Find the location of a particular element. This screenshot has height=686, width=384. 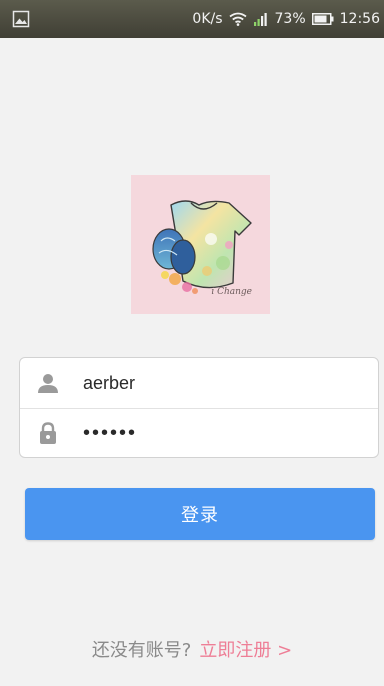

no-account-text: 还没有账号? is located at coordinates (141, 650).